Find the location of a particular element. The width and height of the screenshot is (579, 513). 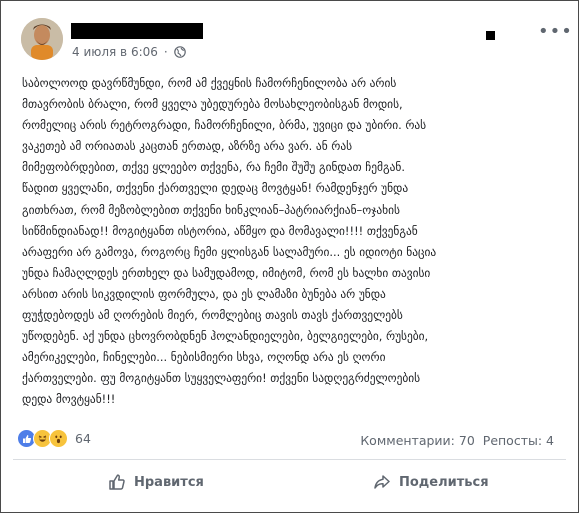

avatar is located at coordinates (42, 39).